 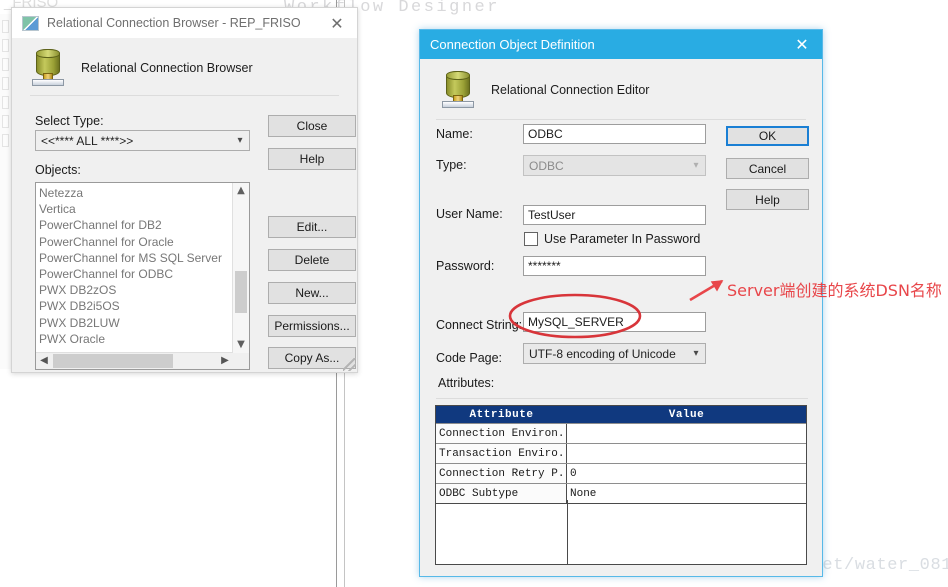 What do you see at coordinates (531, 239) in the screenshot?
I see `checkbox-box-icon` at bounding box center [531, 239].